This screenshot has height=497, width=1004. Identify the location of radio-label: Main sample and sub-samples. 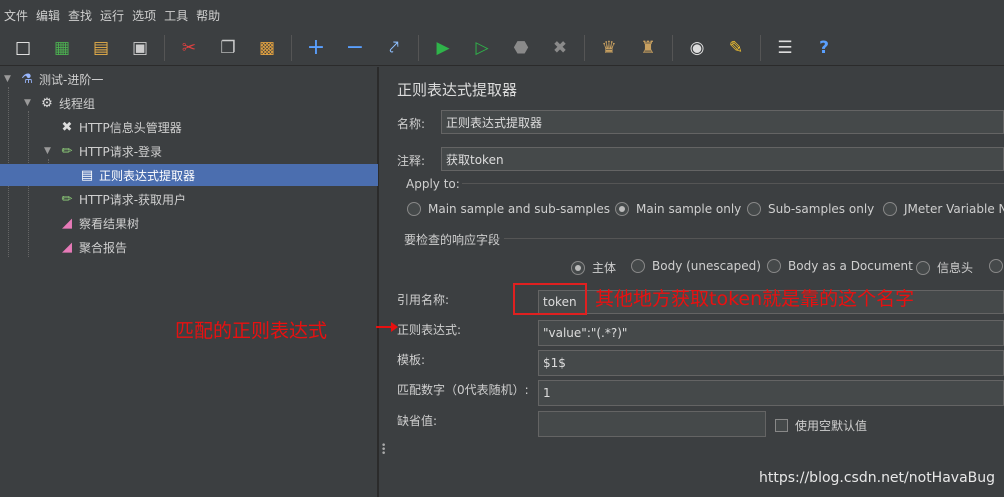
(519, 209).